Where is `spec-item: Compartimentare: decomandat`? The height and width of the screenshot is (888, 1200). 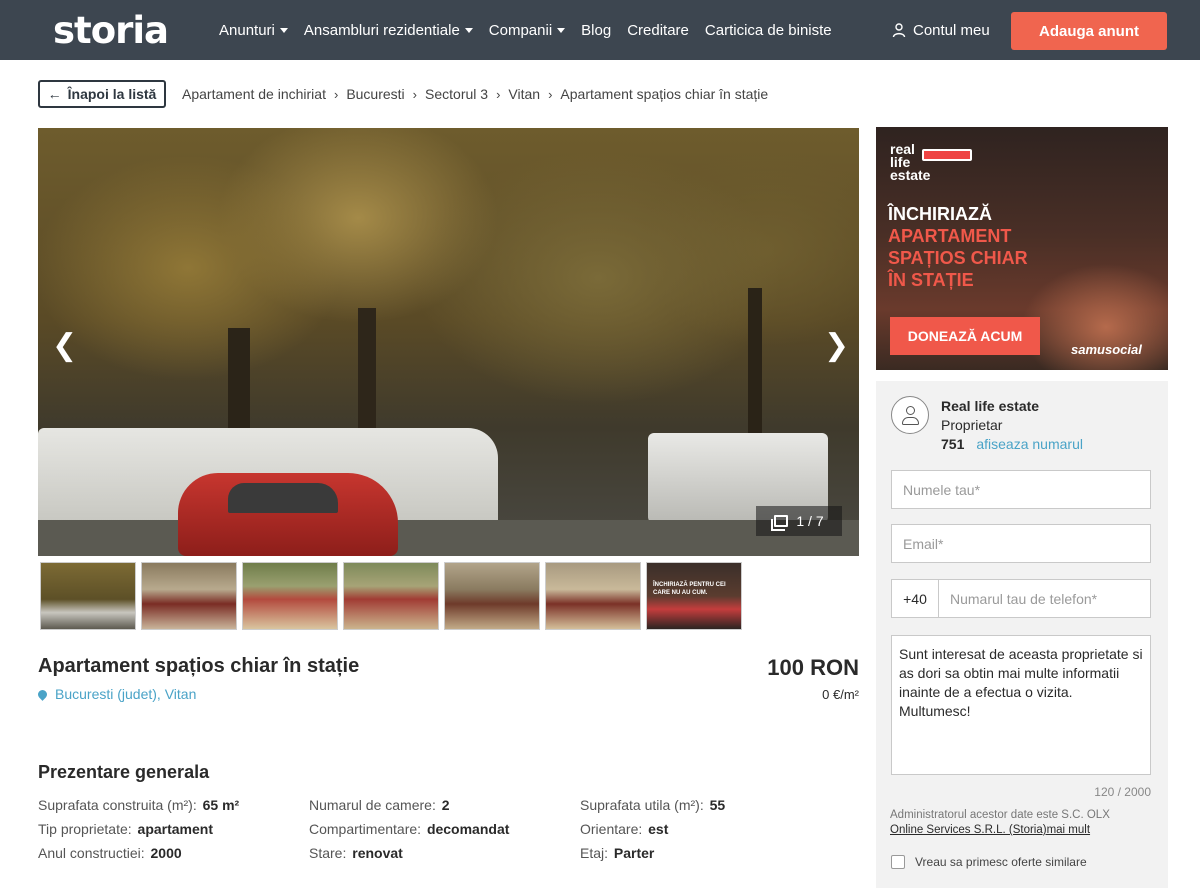 spec-item: Compartimentare: decomandat is located at coordinates (444, 830).